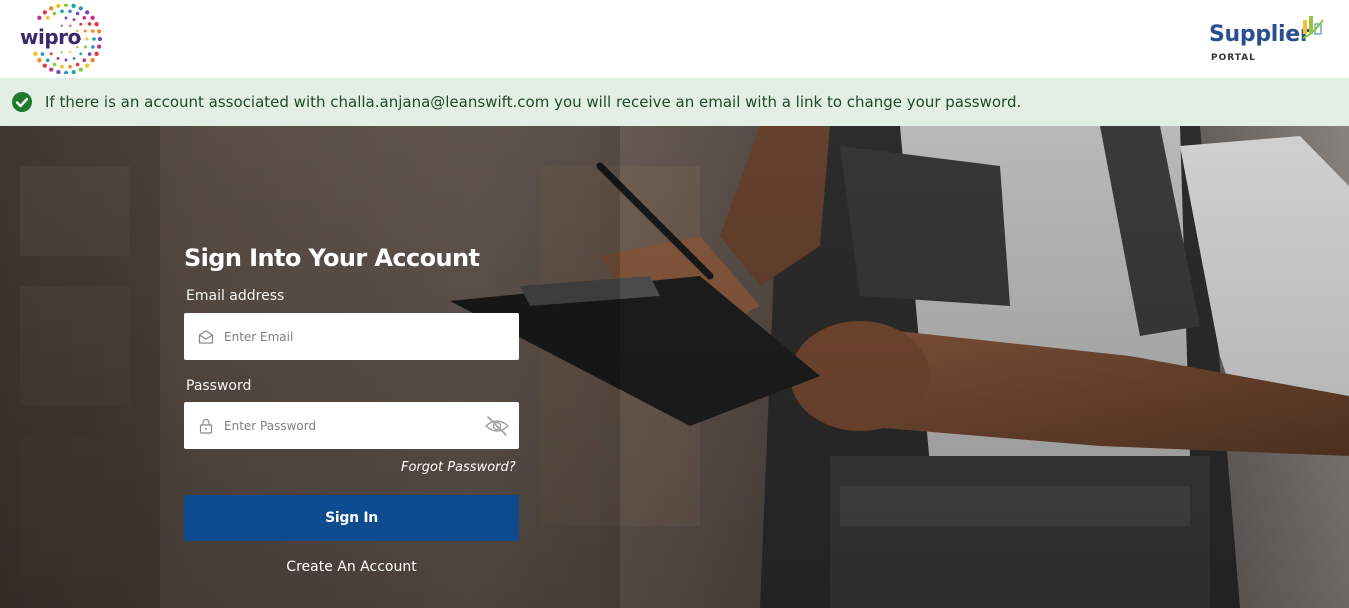 The image size is (1349, 608). Describe the element at coordinates (351, 518) in the screenshot. I see `sign-in-button: Sign In` at that location.